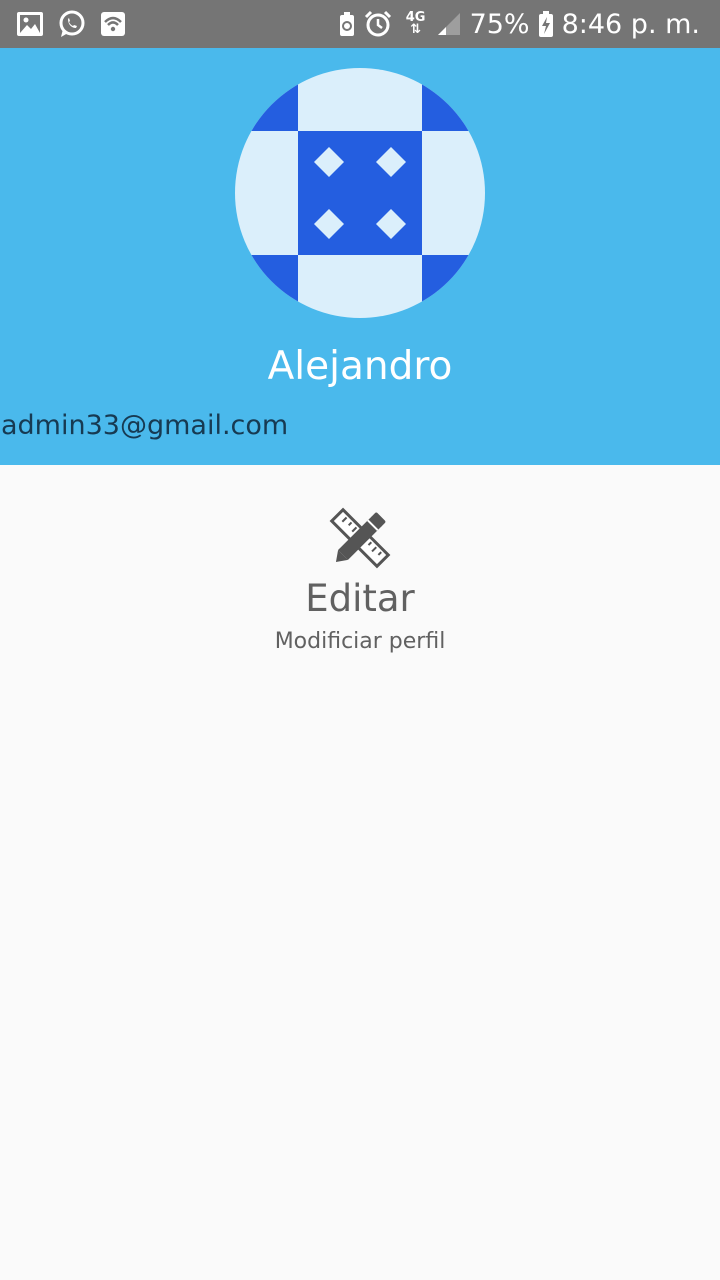 This screenshot has width=720, height=1280. I want to click on status-bar: 4G ⇅ 75% 8:46 p. m., so click(360, 24).